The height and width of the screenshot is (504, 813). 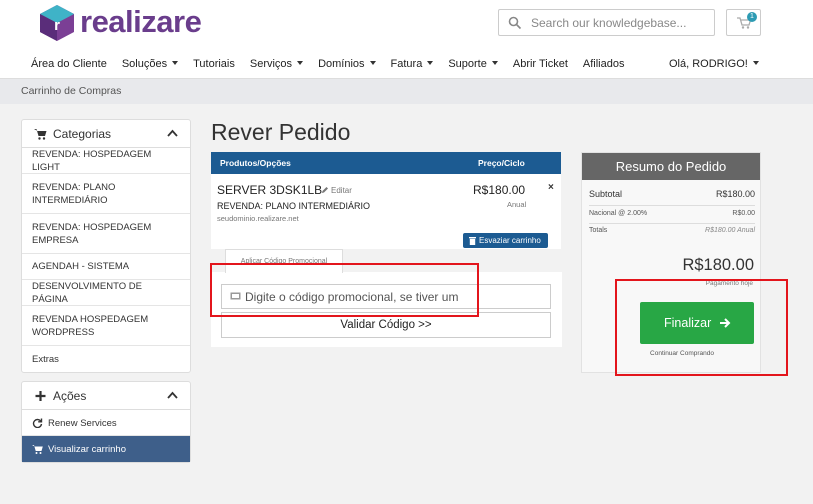 What do you see at coordinates (37, 423) in the screenshot?
I see `refresh-icon` at bounding box center [37, 423].